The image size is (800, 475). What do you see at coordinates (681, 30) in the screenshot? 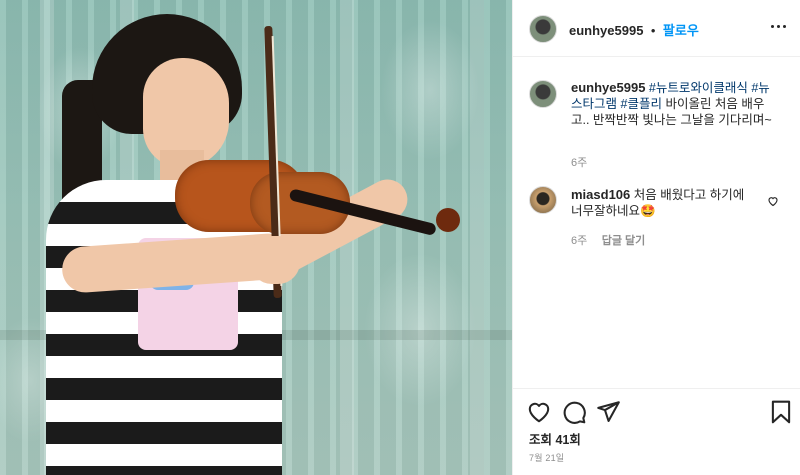
I see `follow-button: 팔로우` at bounding box center [681, 30].